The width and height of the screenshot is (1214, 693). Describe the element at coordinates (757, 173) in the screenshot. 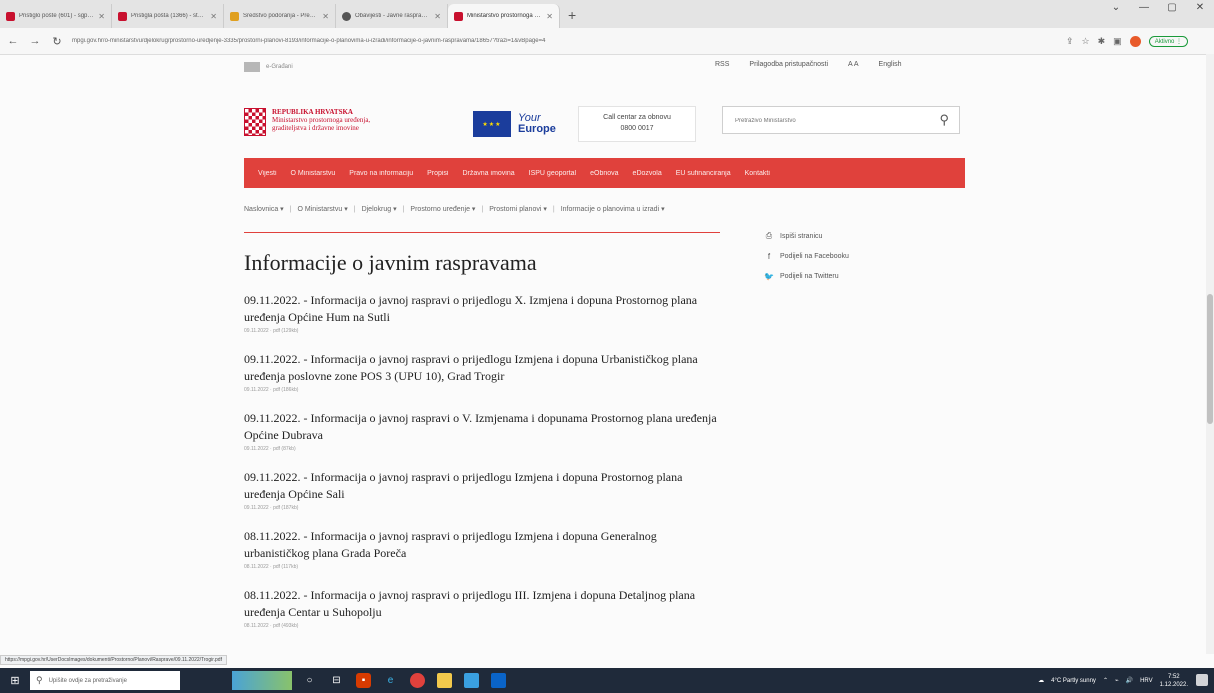

I see `nav-item-kontakti: Kontakti` at that location.